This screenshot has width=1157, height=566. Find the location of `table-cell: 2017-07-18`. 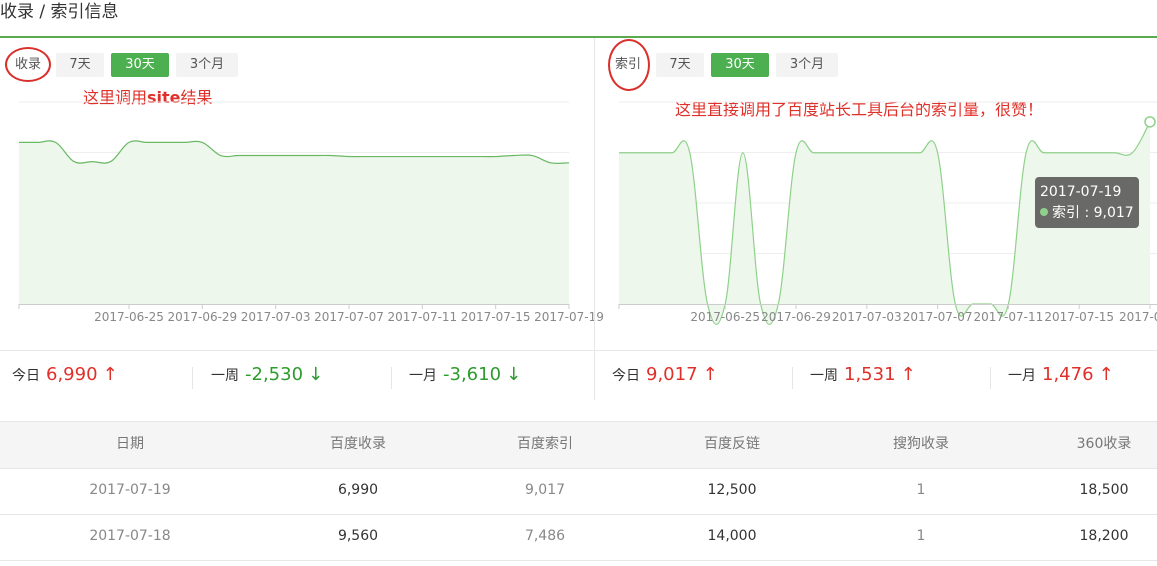

table-cell: 2017-07-18 is located at coordinates (130, 536).